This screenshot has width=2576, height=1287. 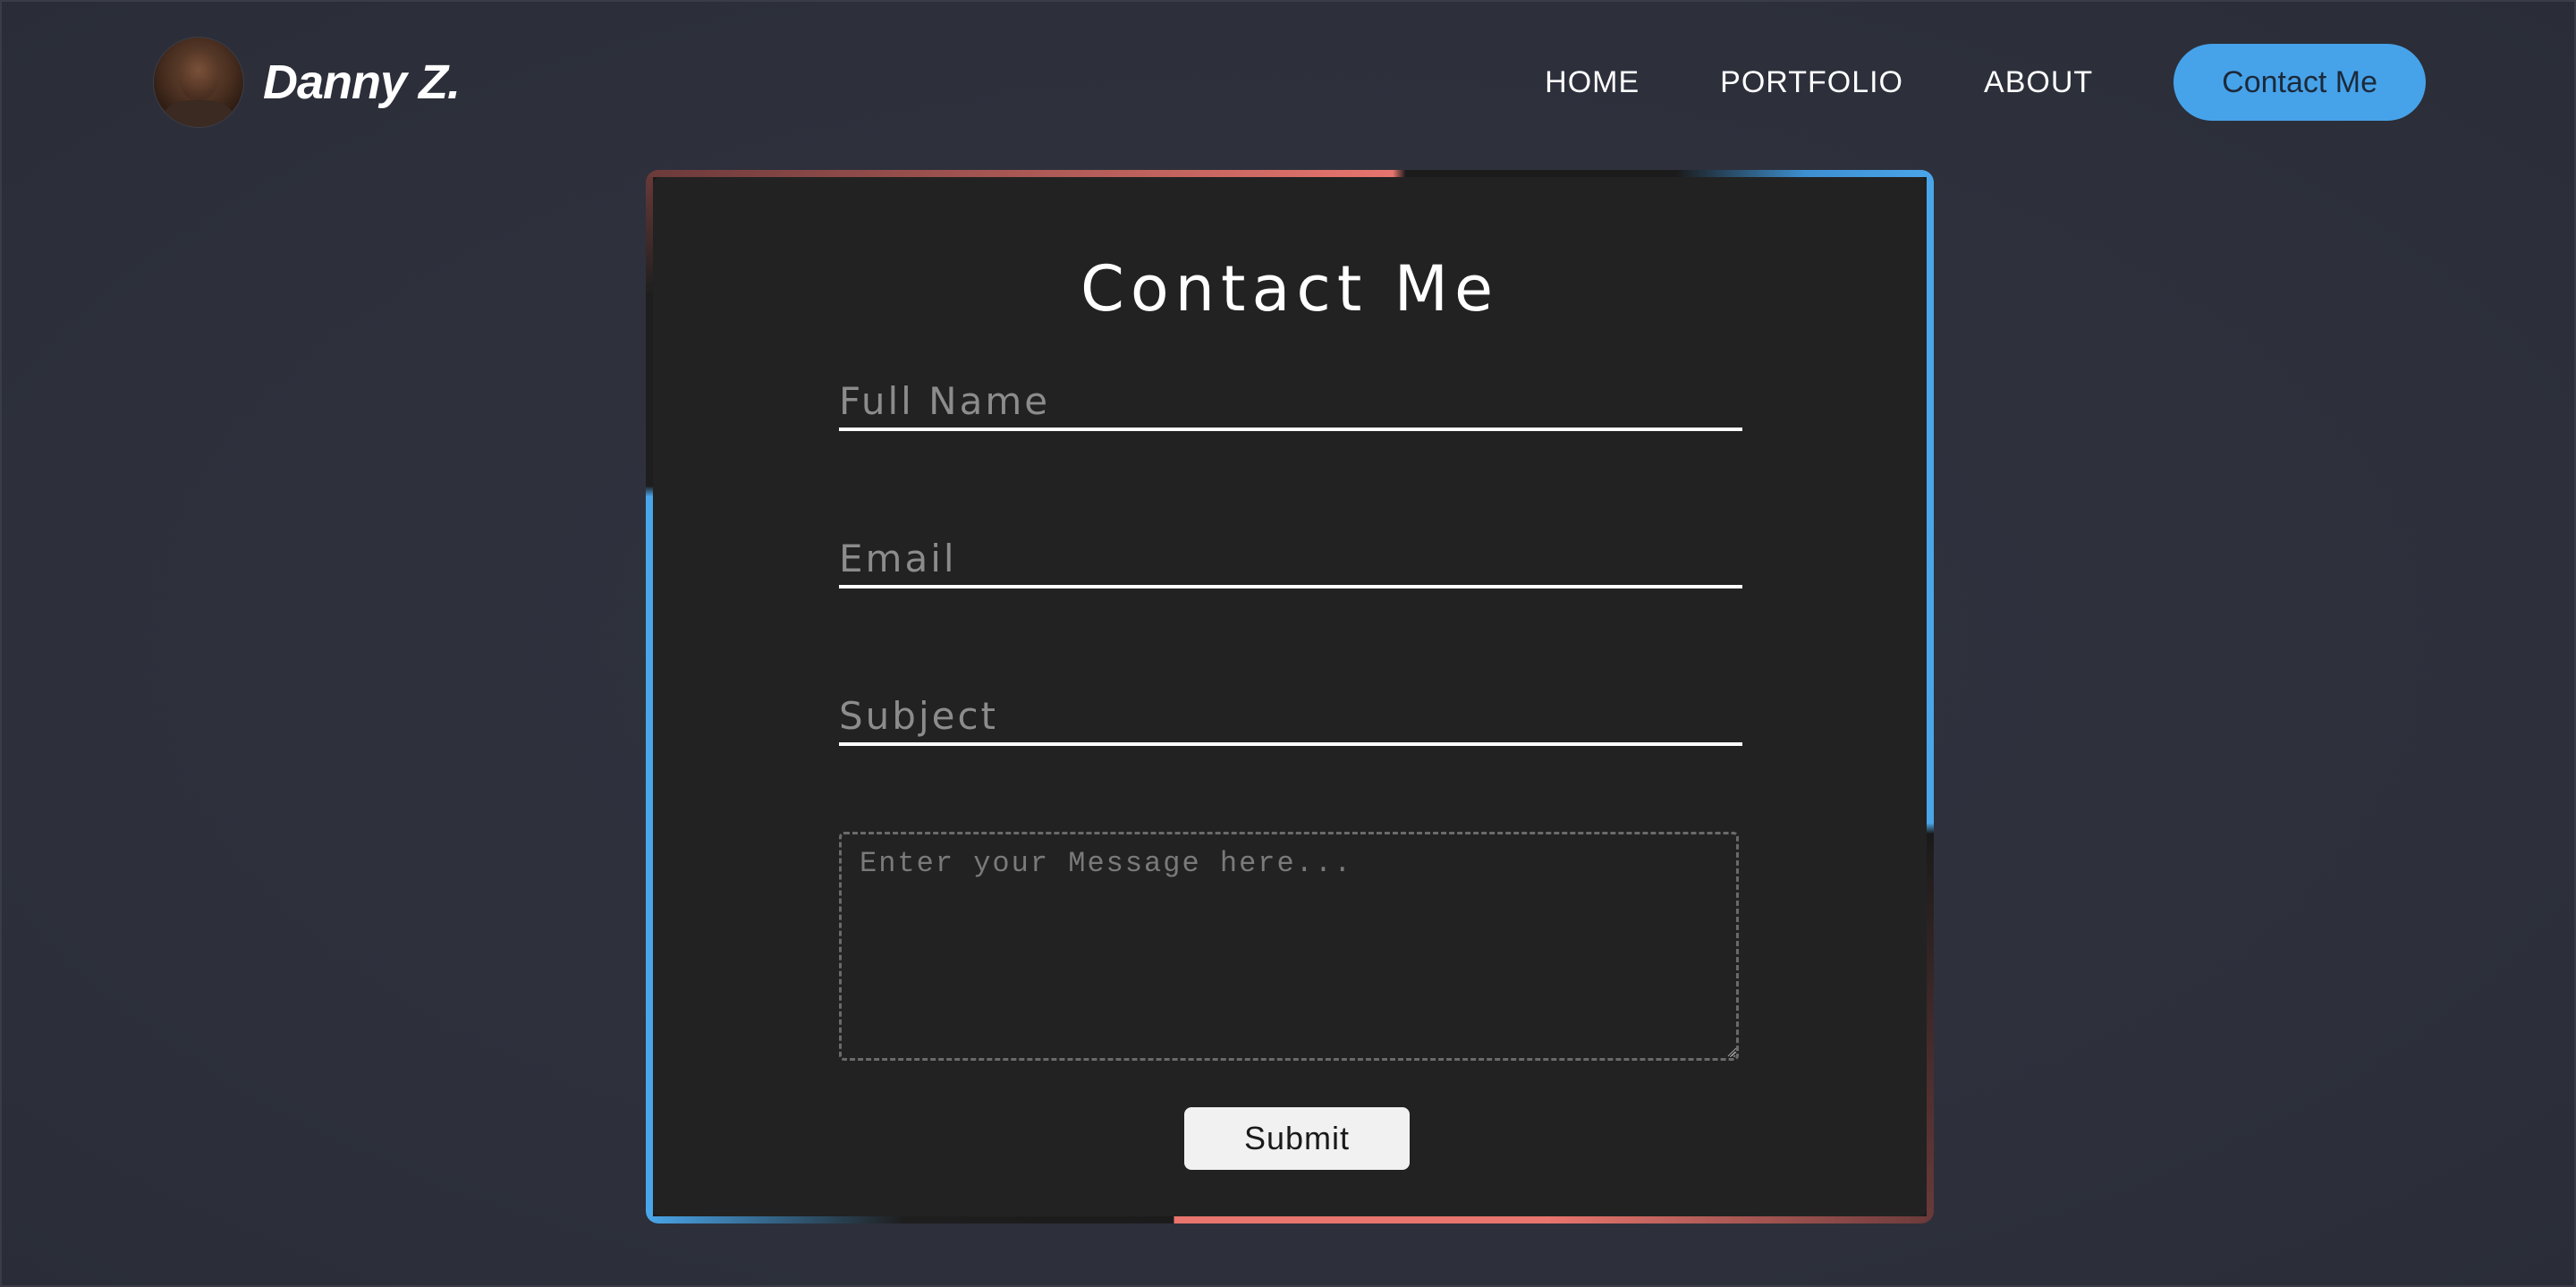 I want to click on brand: Danny Z., so click(x=307, y=82).